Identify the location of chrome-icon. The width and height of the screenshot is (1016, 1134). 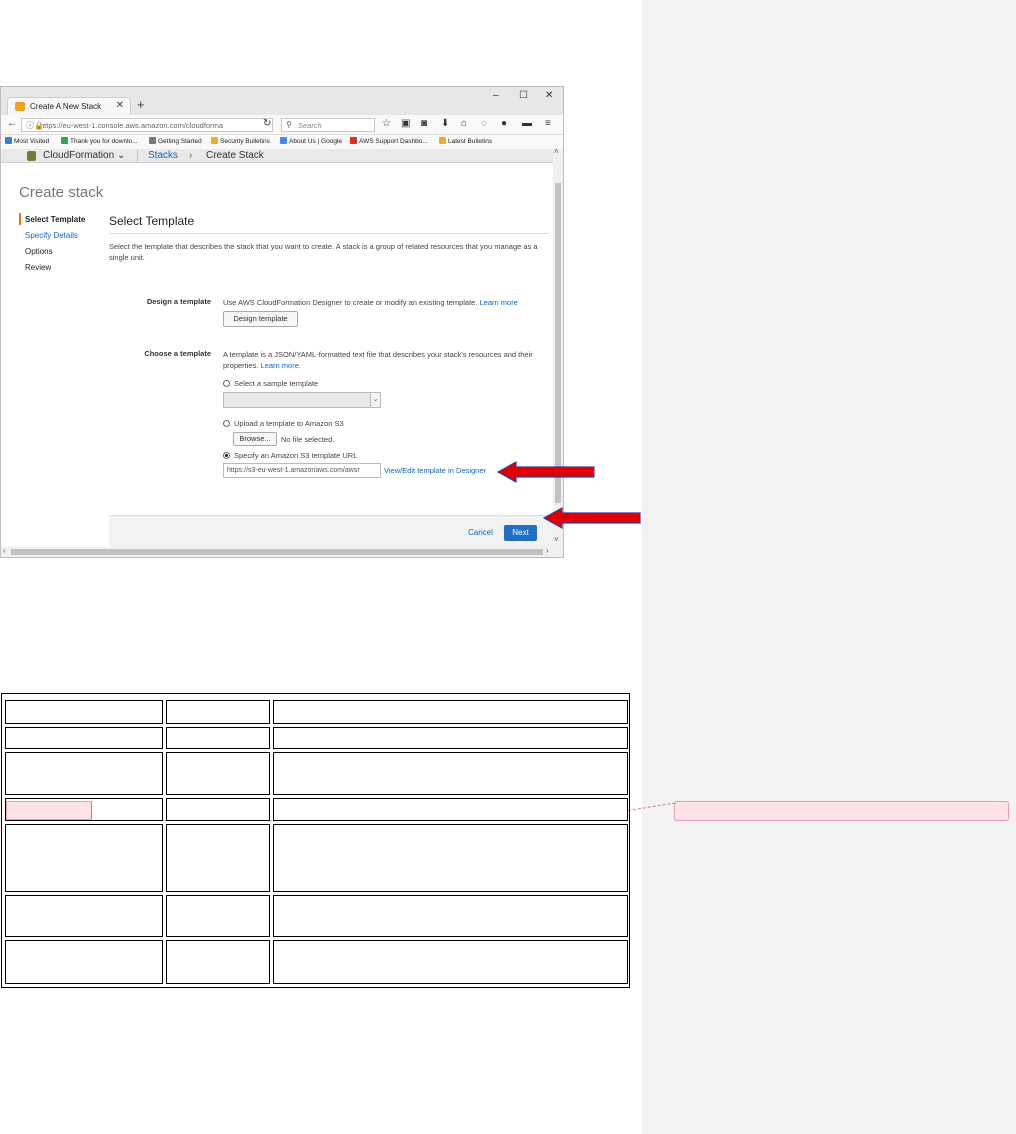
(353, 140).